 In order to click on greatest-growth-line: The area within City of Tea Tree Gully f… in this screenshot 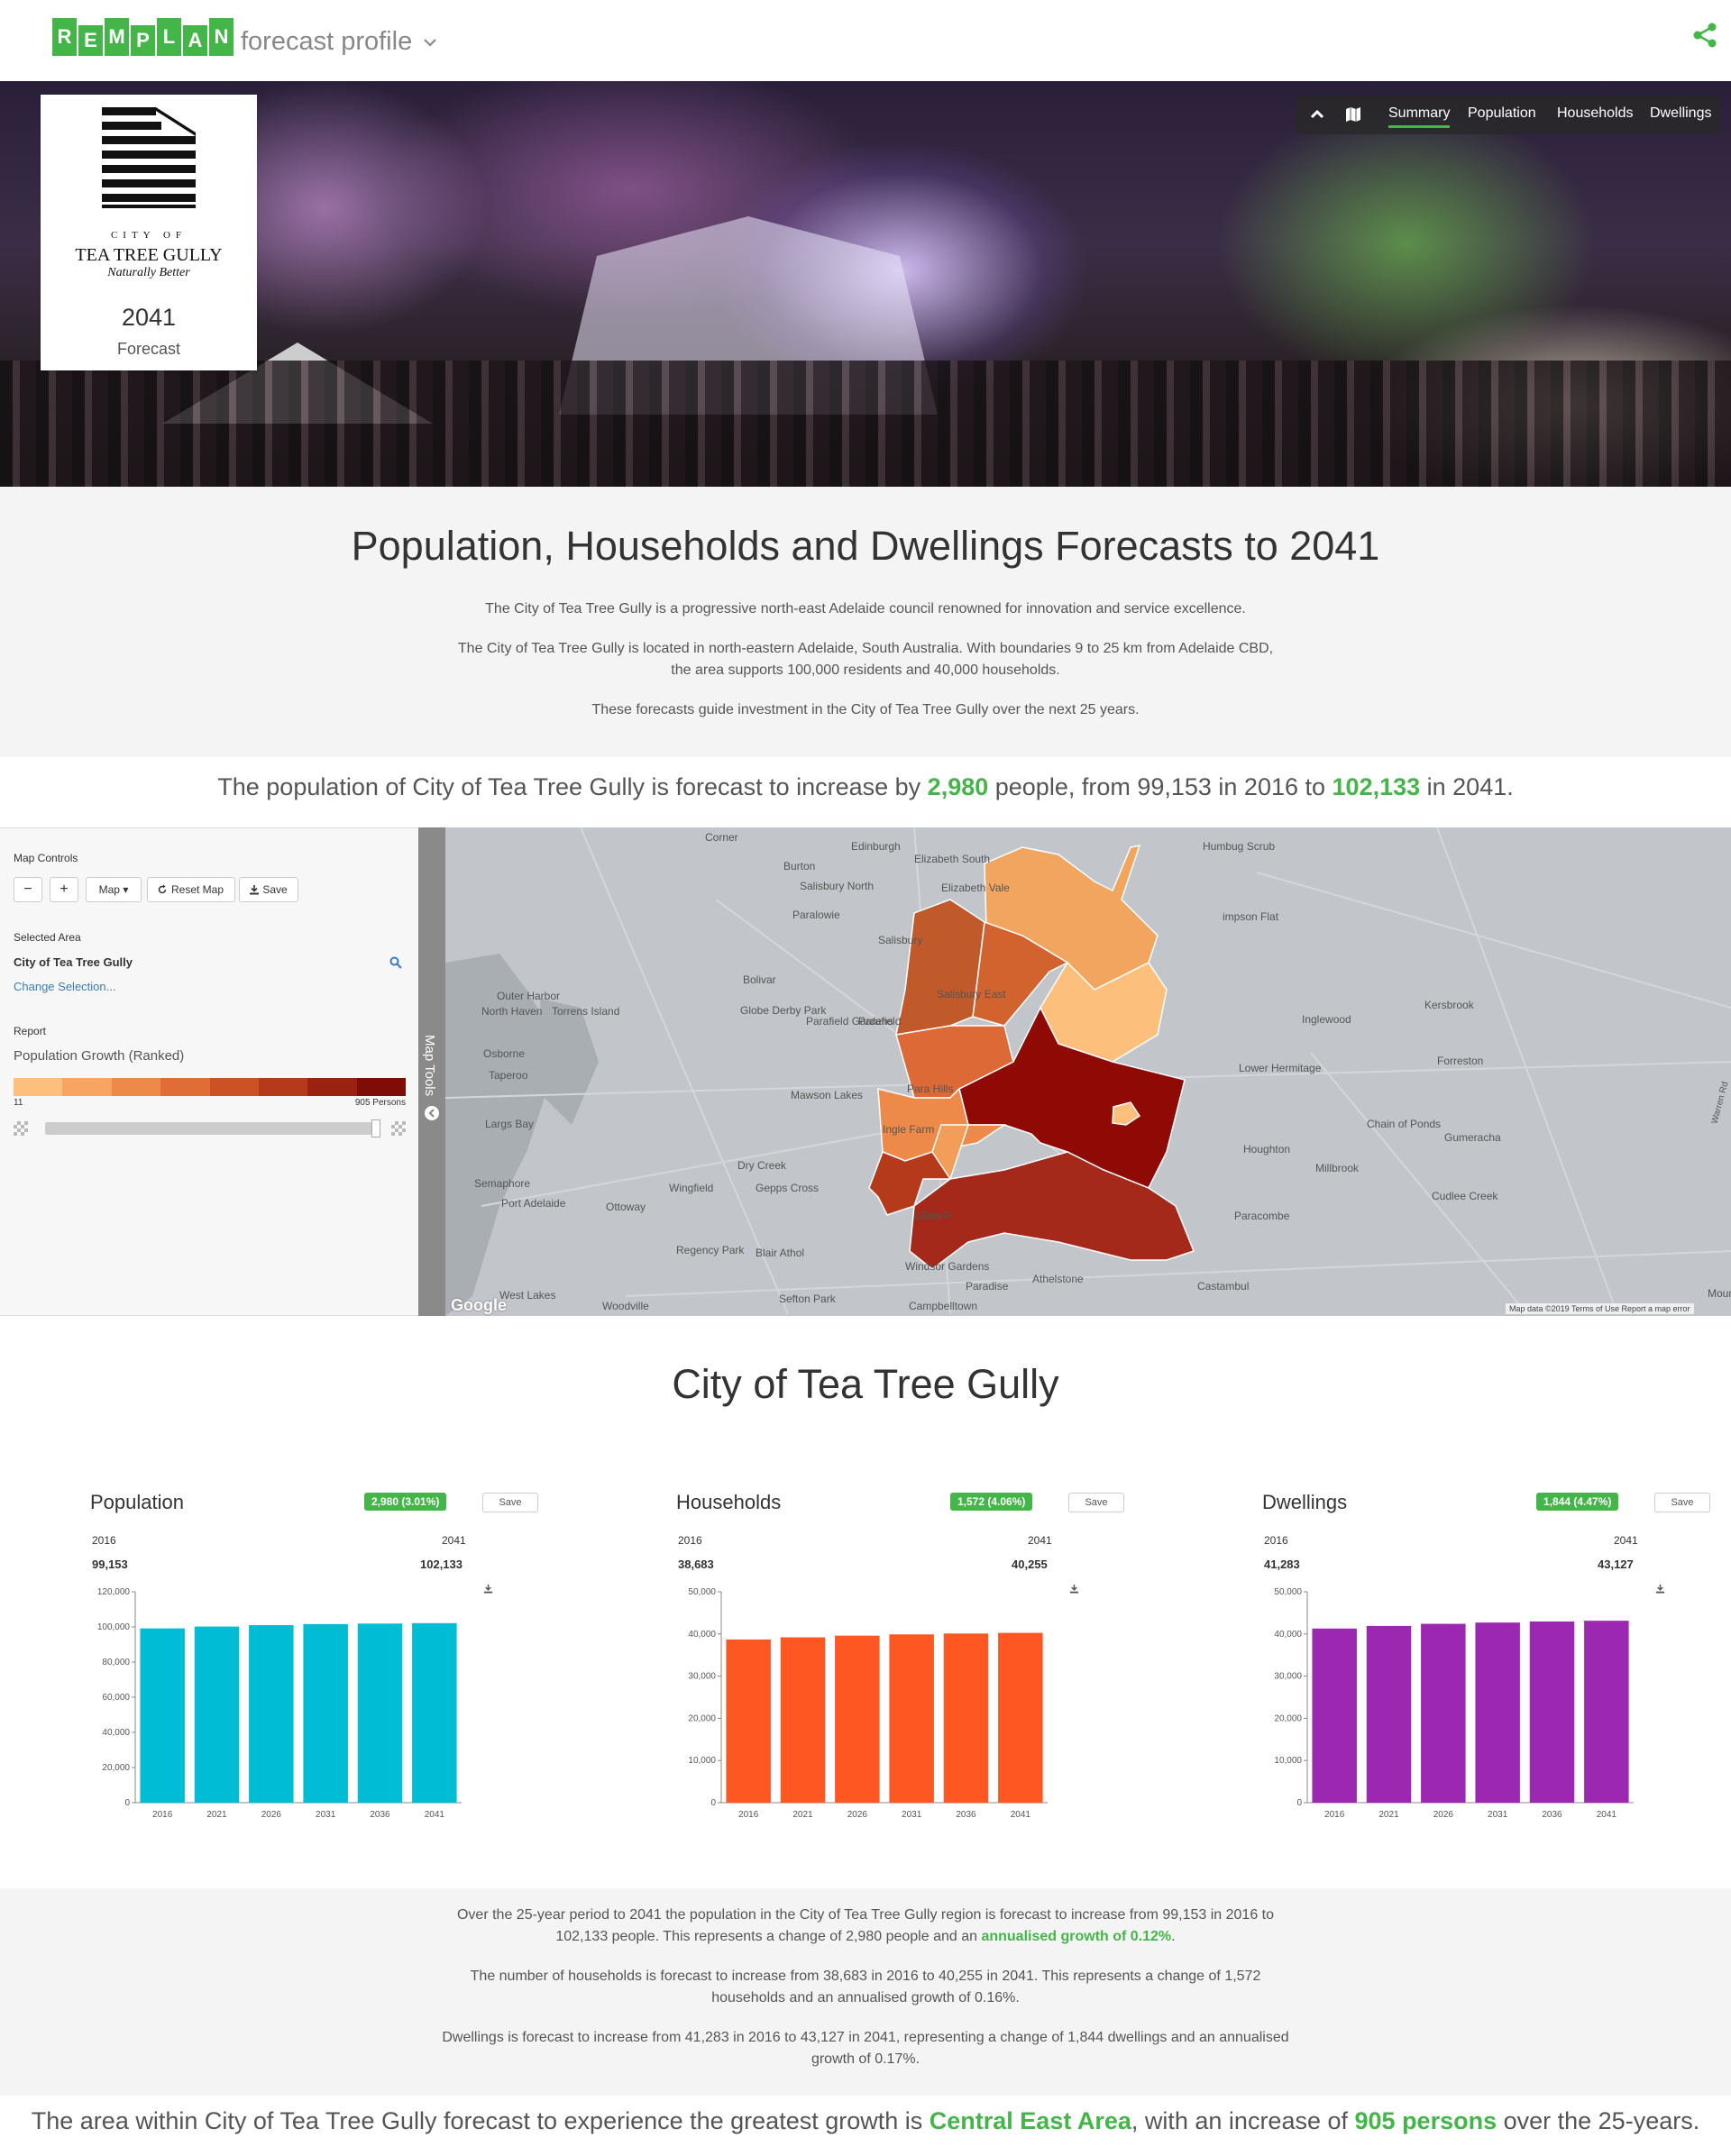, I will do `click(865, 2121)`.